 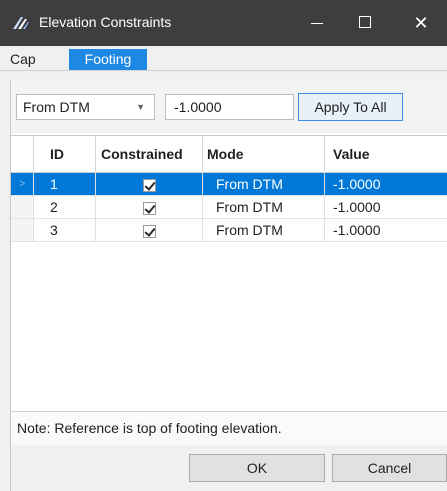 I want to click on maximize-icon, so click(x=365, y=22).